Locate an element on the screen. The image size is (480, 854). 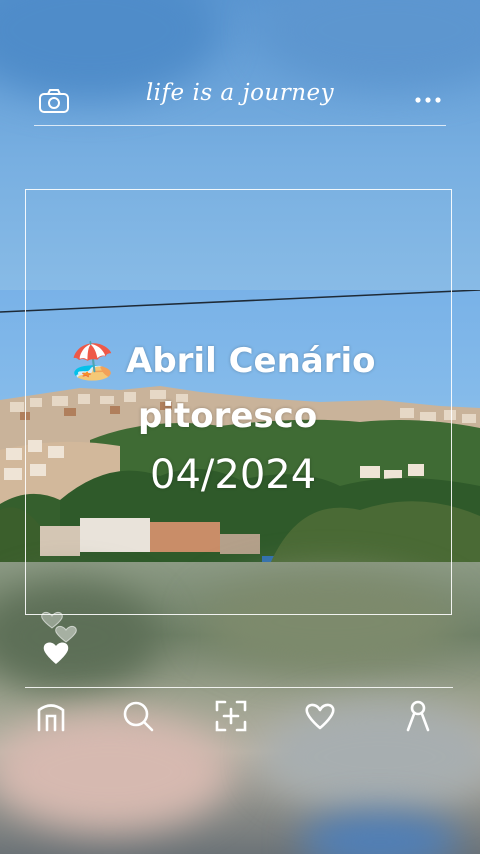
caption-line-1: 🏖️ Abril Cenário is located at coordinates (250, 361).